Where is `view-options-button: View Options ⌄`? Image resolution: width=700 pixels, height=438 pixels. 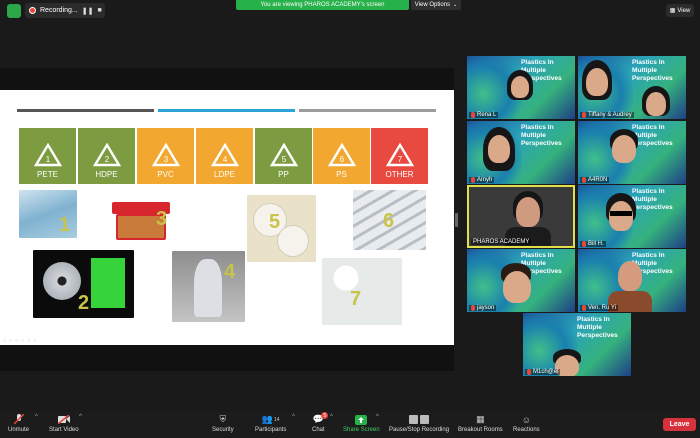
view-options-button: View Options ⌄ is located at coordinates (436, 5).